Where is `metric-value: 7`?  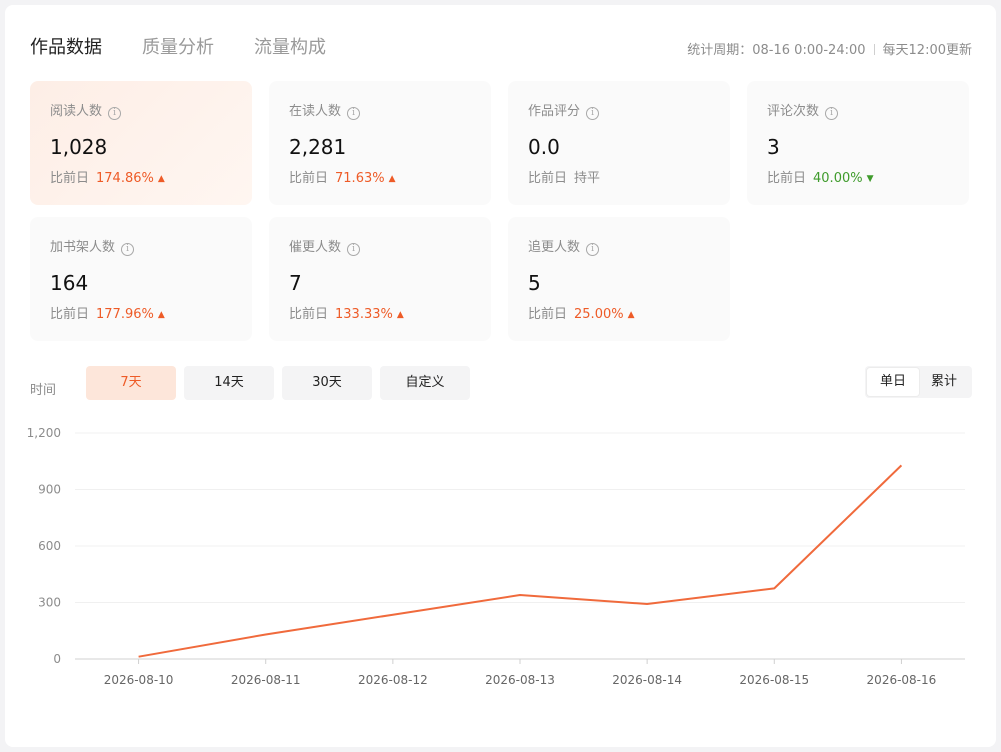 metric-value: 7 is located at coordinates (295, 283).